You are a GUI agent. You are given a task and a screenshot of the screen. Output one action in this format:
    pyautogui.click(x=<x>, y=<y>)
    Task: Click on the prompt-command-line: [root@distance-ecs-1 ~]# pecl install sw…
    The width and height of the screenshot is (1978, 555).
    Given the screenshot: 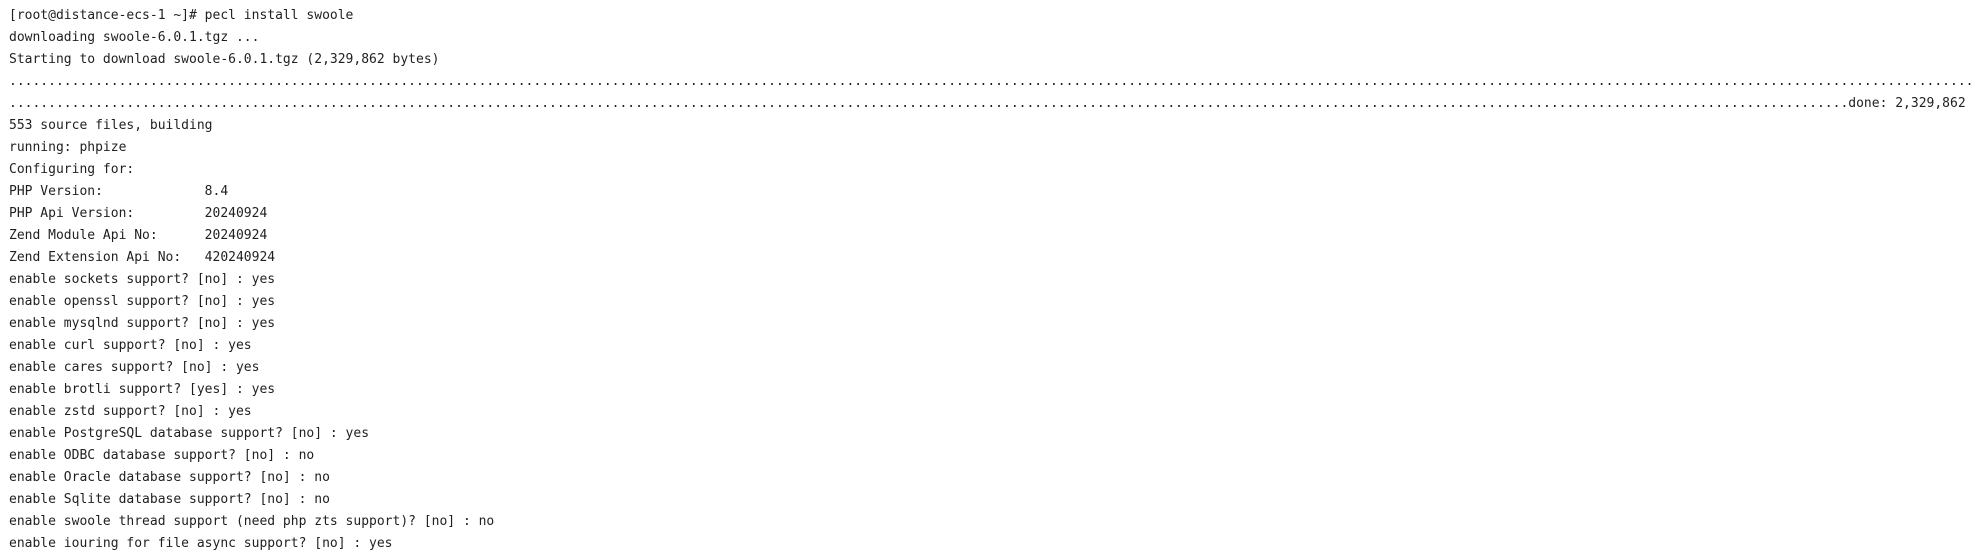 What is the action you would take?
    pyautogui.click(x=181, y=15)
    